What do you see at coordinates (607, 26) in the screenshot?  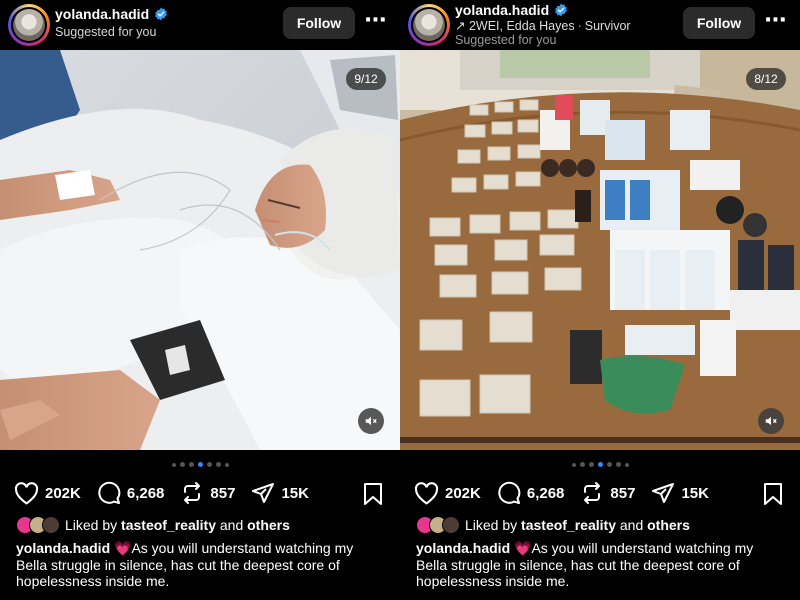 I see `music-title: Survivor` at bounding box center [607, 26].